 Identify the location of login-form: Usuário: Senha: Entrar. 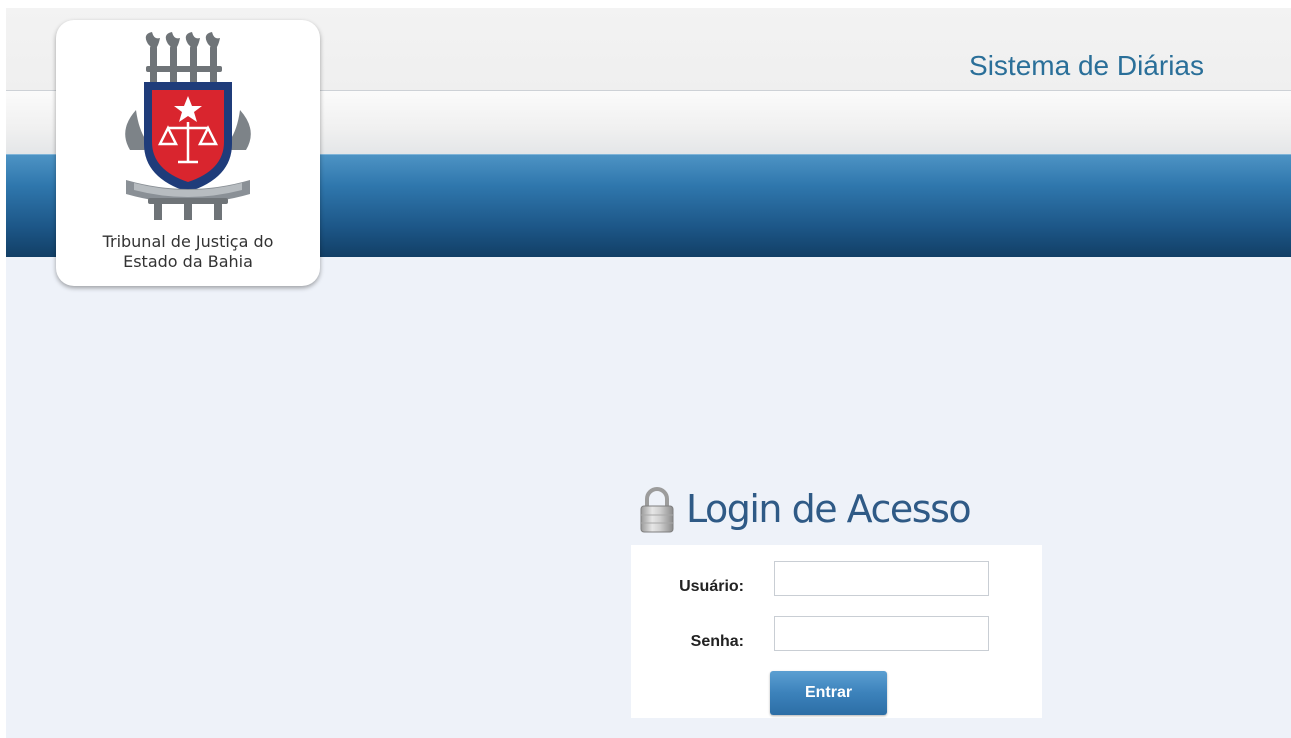
(836, 631).